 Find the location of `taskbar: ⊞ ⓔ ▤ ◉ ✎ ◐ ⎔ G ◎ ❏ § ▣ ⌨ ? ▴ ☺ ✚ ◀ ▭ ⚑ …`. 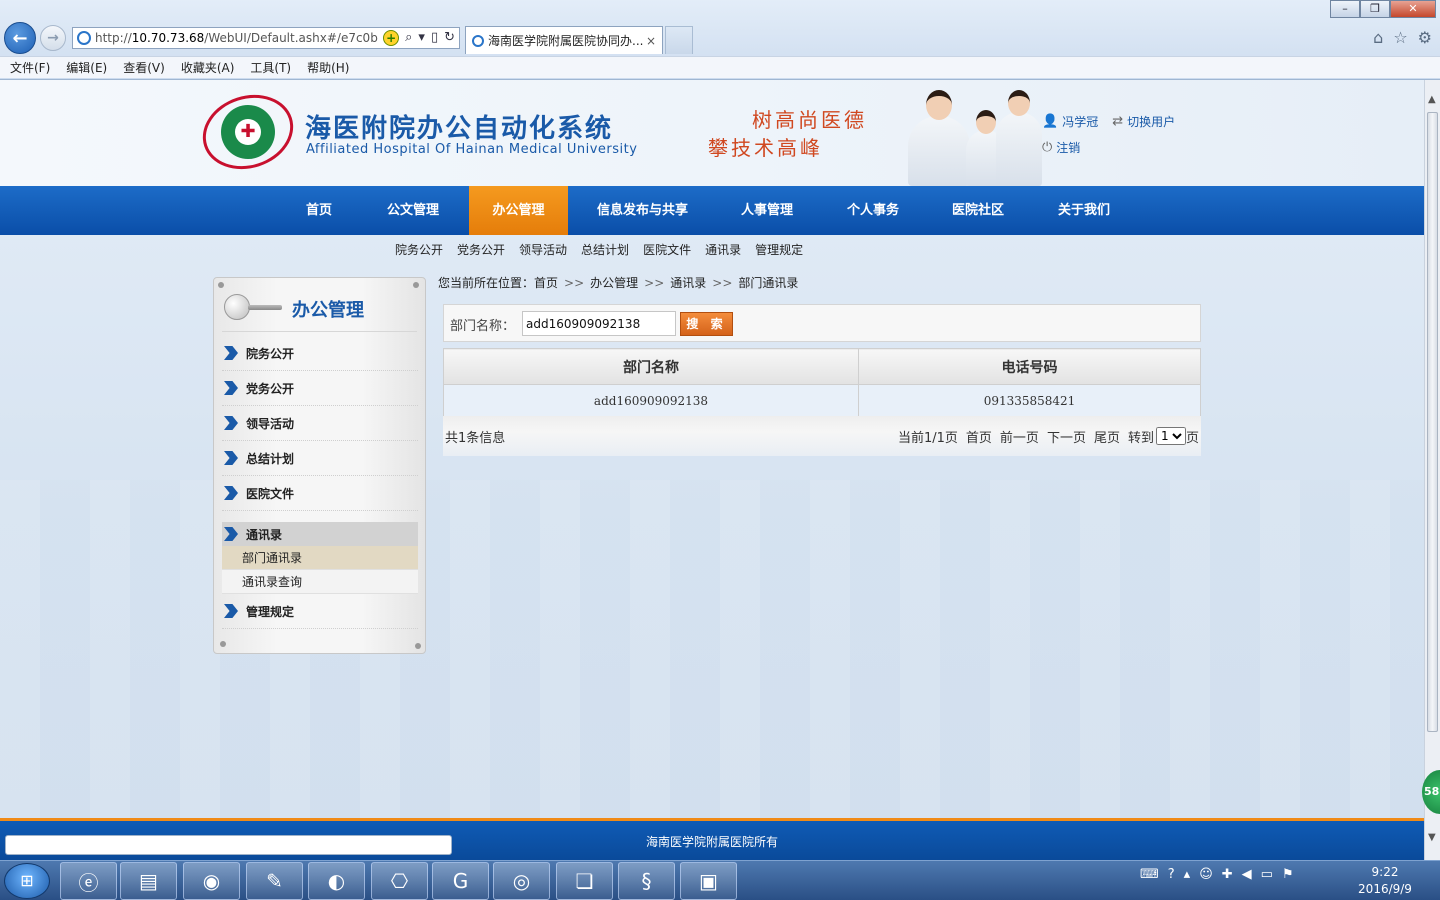

taskbar: ⊞ ⓔ ▤ ◉ ✎ ◐ ⎔ G ◎ ❏ § ▣ ⌨ ? ▴ ☺ ✚ ◀ ▭ ⚑ … is located at coordinates (720, 880).